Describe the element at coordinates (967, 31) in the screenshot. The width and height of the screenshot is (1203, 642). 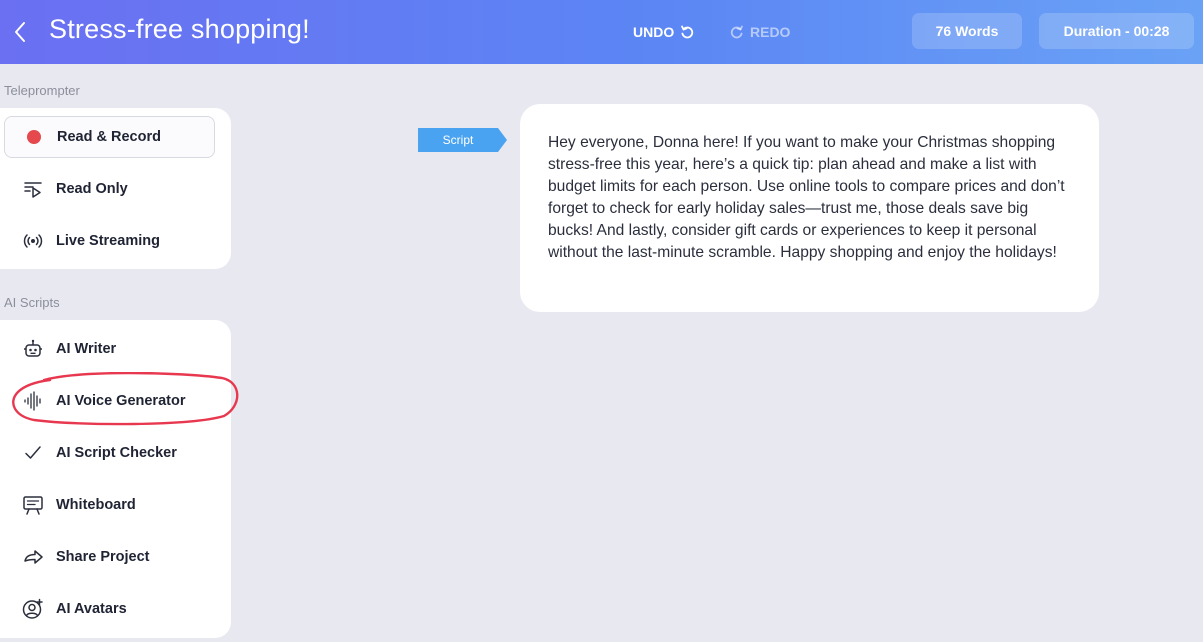
I see `word-count-badge: 76 Words` at that location.